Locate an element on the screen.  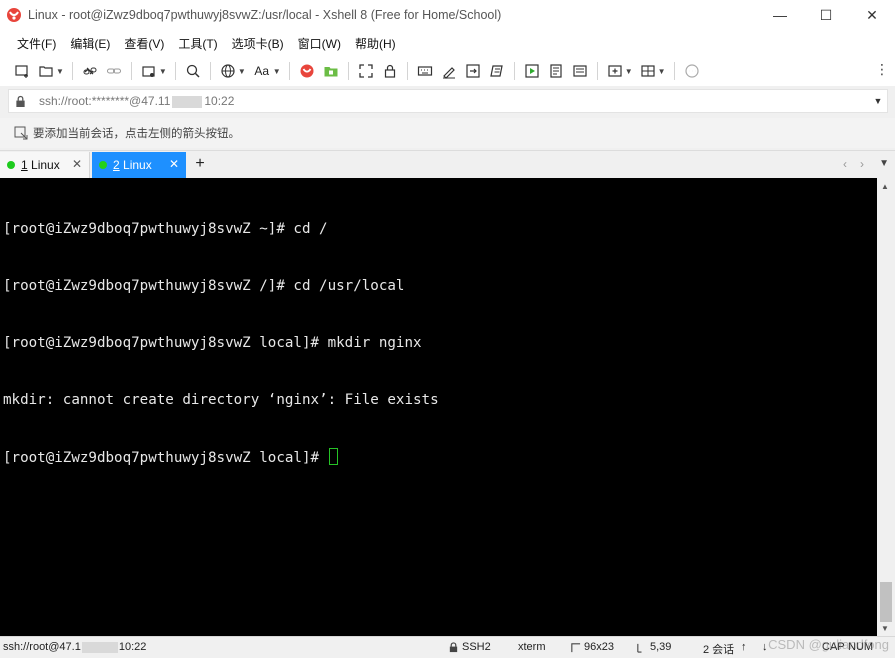
xftp-folder-icon is located at coordinates (331, 72).